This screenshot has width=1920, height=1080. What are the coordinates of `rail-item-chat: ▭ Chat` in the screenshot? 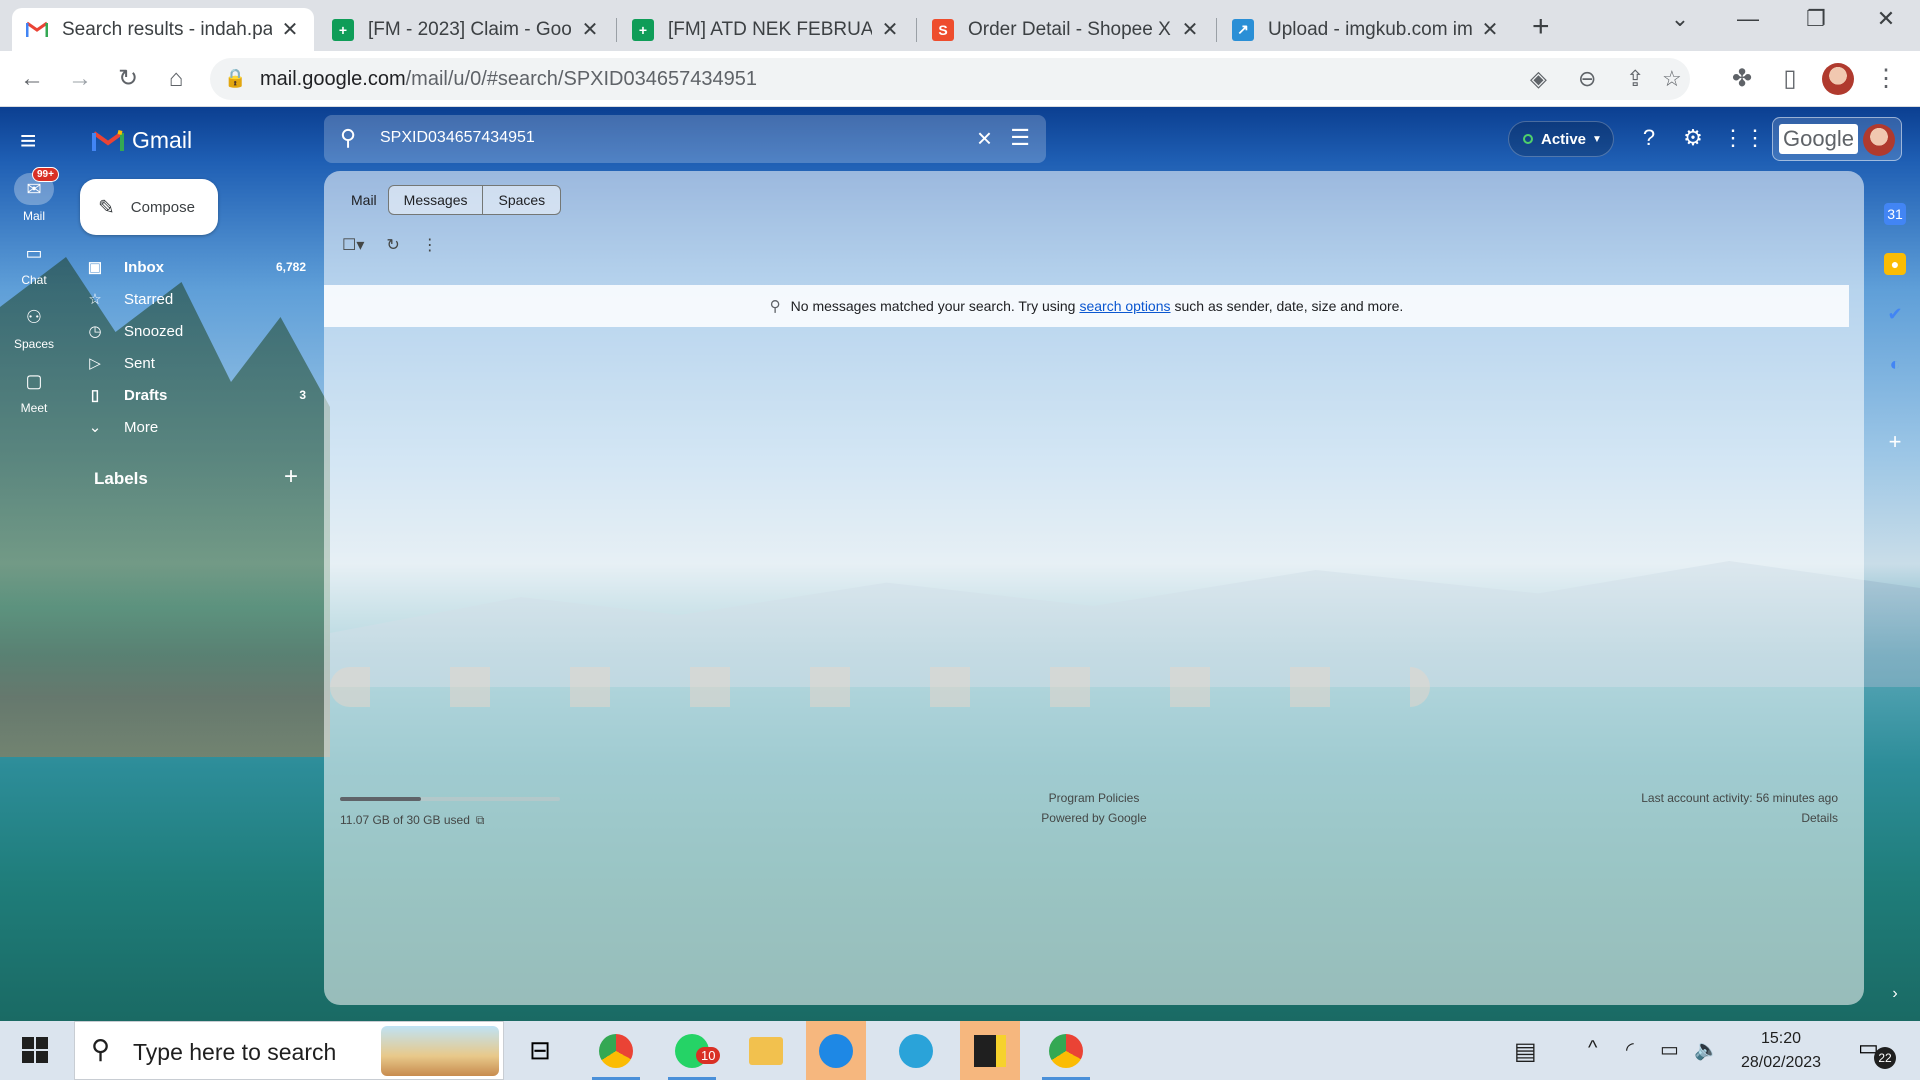 It's located at (34, 262).